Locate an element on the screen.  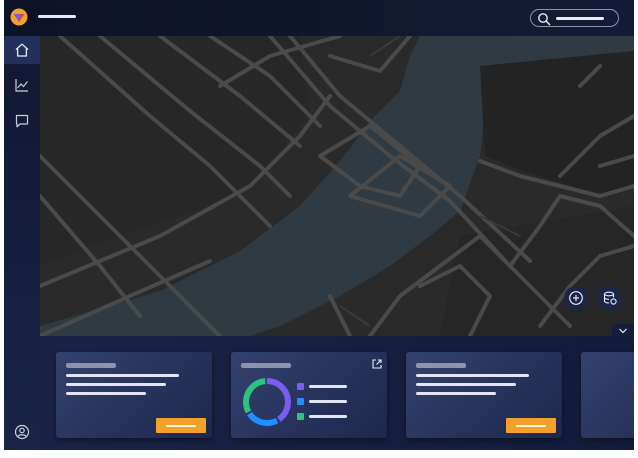
home-icon is located at coordinates (22, 50).